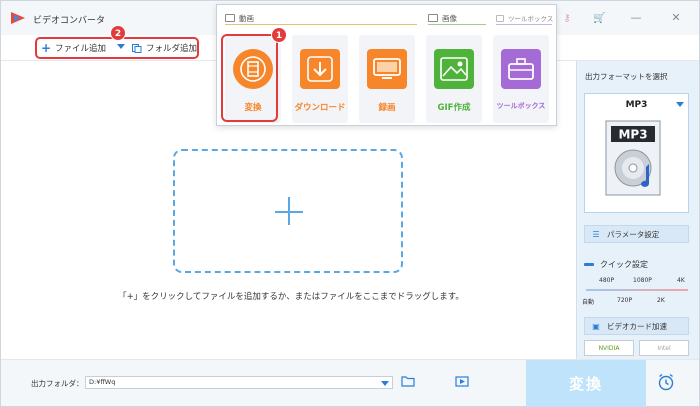  What do you see at coordinates (230, 18) in the screenshot?
I see `video-section-icon` at bounding box center [230, 18].